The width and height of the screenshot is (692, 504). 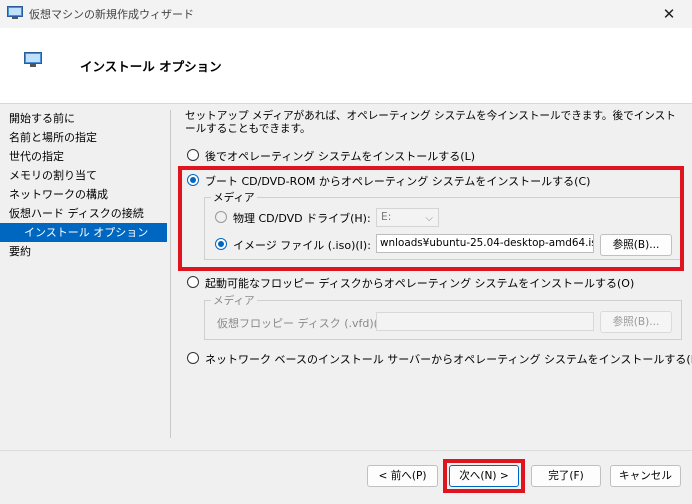 What do you see at coordinates (83, 232) in the screenshot?
I see `nav-item-installation-options: インストール オプション` at bounding box center [83, 232].